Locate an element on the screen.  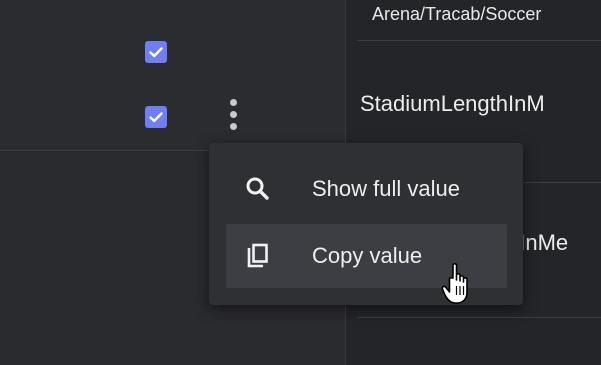
menu-item-show-full-value: Show full value is located at coordinates (366, 189).